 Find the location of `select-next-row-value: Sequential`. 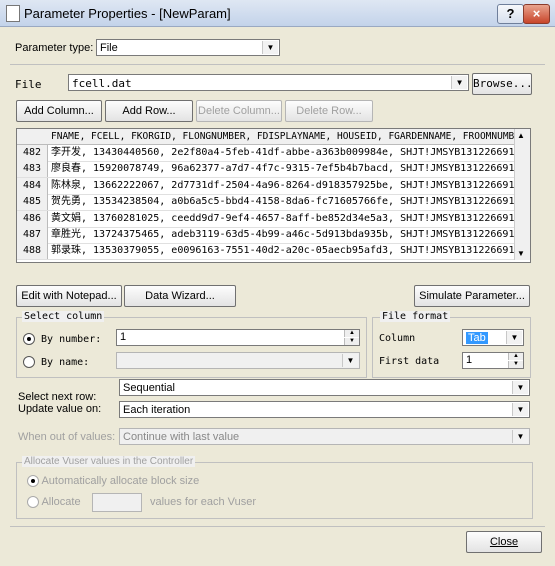

select-next-row-value: Sequential is located at coordinates (149, 388).